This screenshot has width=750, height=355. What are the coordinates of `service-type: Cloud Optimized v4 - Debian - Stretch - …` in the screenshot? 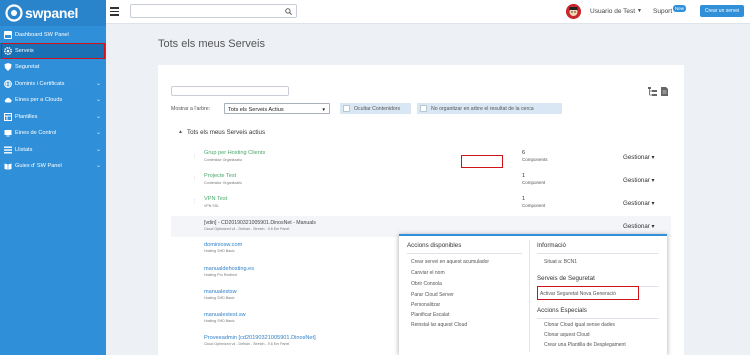 It's located at (247, 344).